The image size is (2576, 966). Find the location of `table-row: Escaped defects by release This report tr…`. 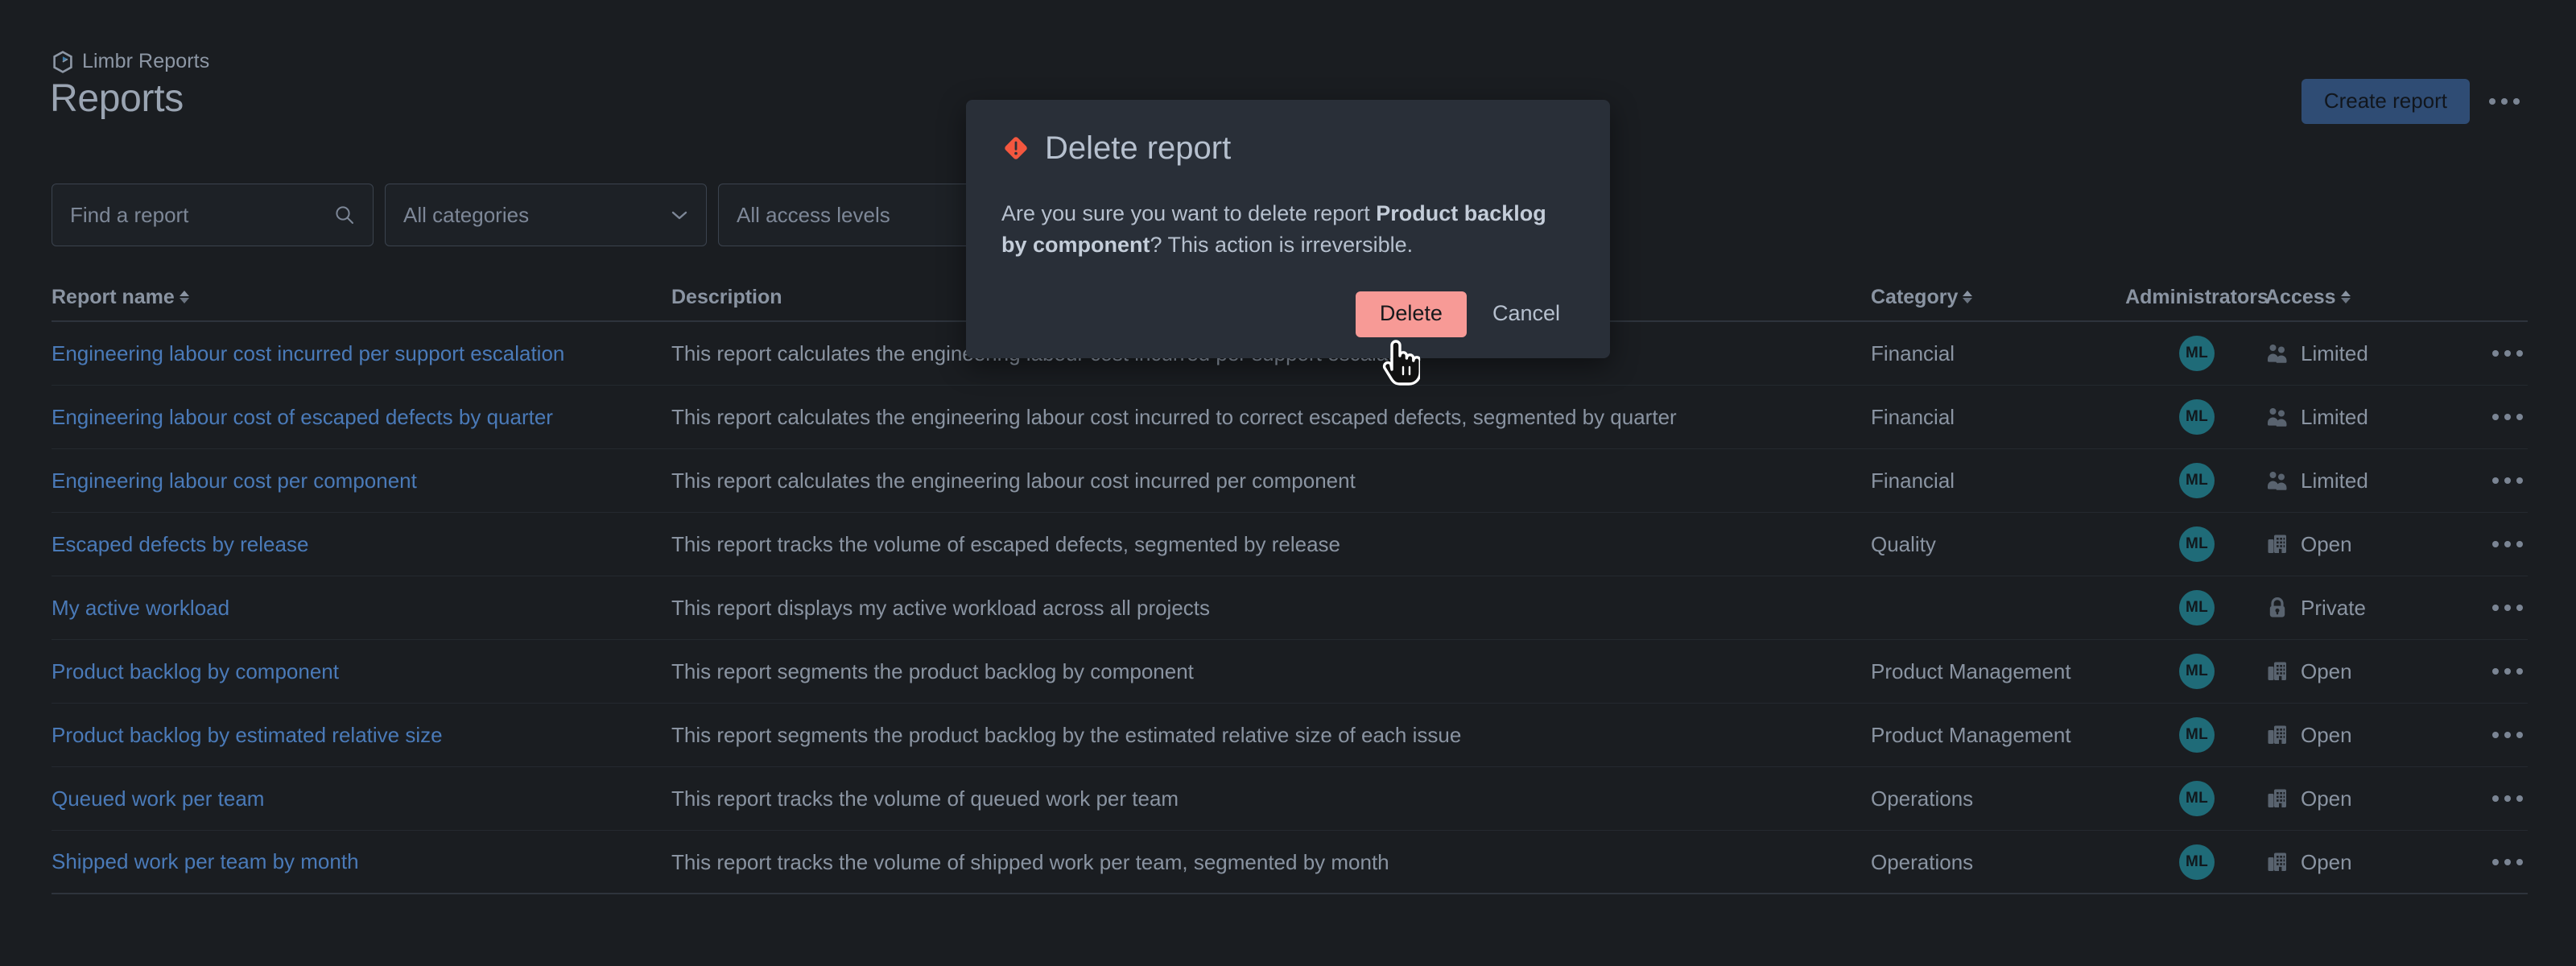

table-row: Escaped defects by release This report tr… is located at coordinates (1290, 544).